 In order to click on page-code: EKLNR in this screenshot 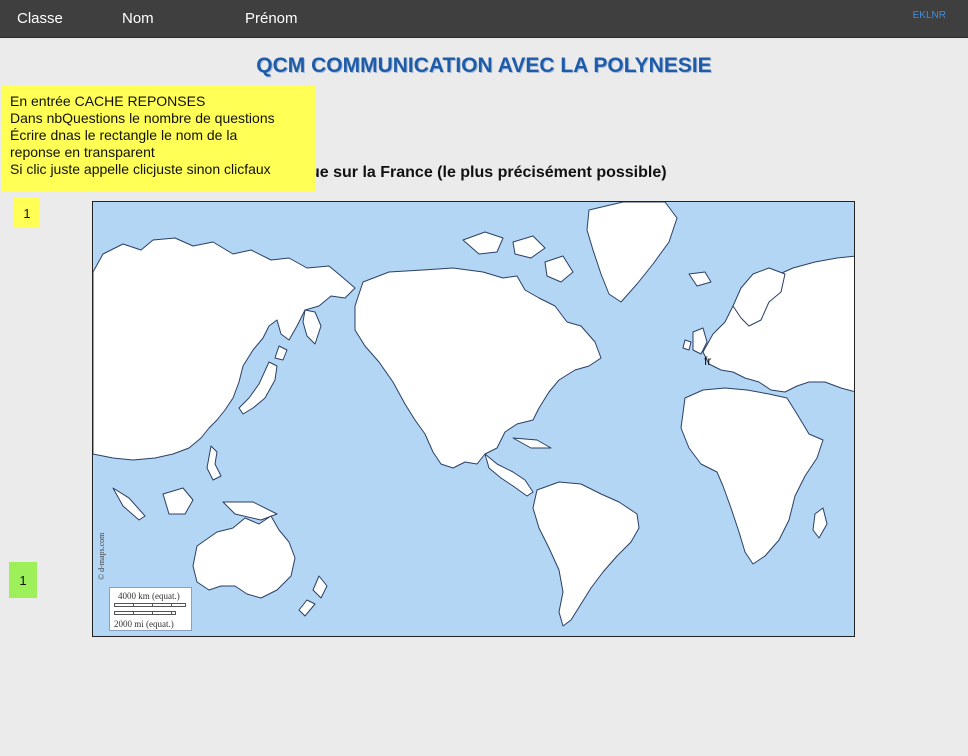, I will do `click(929, 15)`.